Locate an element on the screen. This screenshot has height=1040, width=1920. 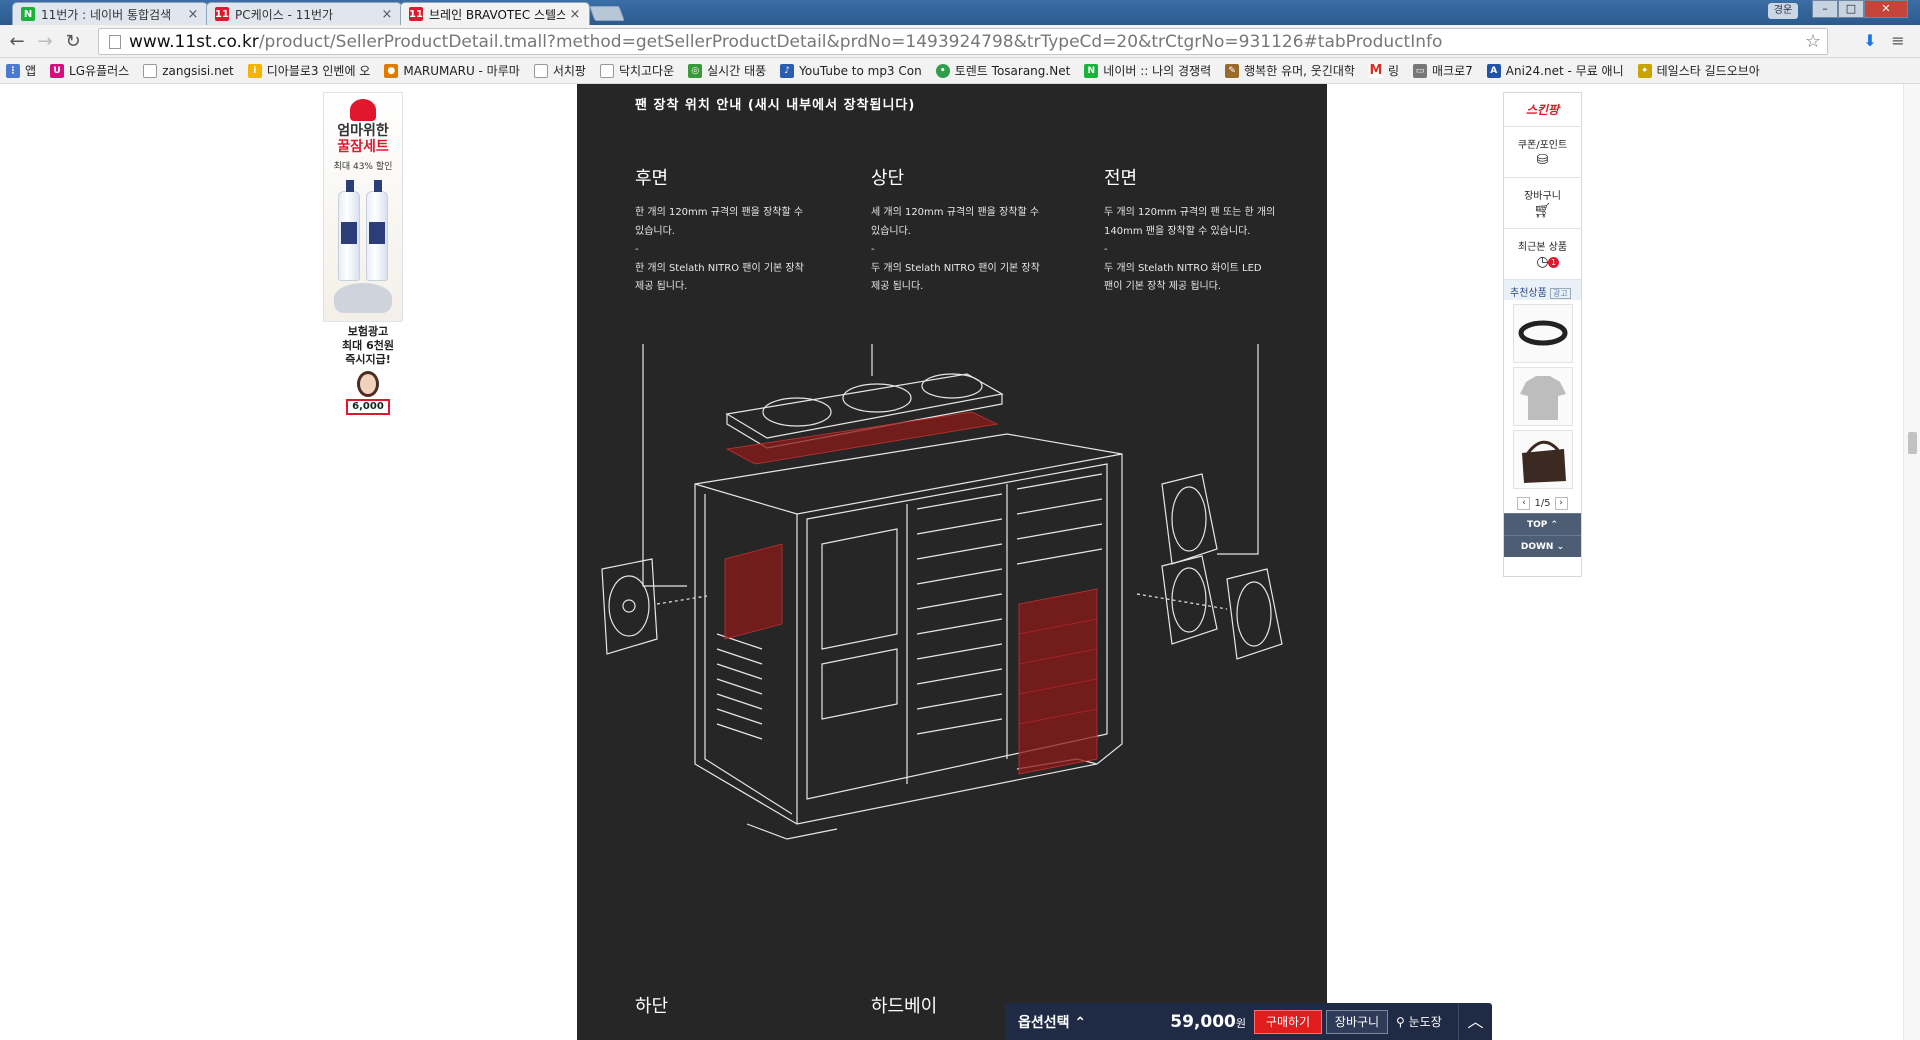
page-scrollbar is located at coordinates (1911, 562).